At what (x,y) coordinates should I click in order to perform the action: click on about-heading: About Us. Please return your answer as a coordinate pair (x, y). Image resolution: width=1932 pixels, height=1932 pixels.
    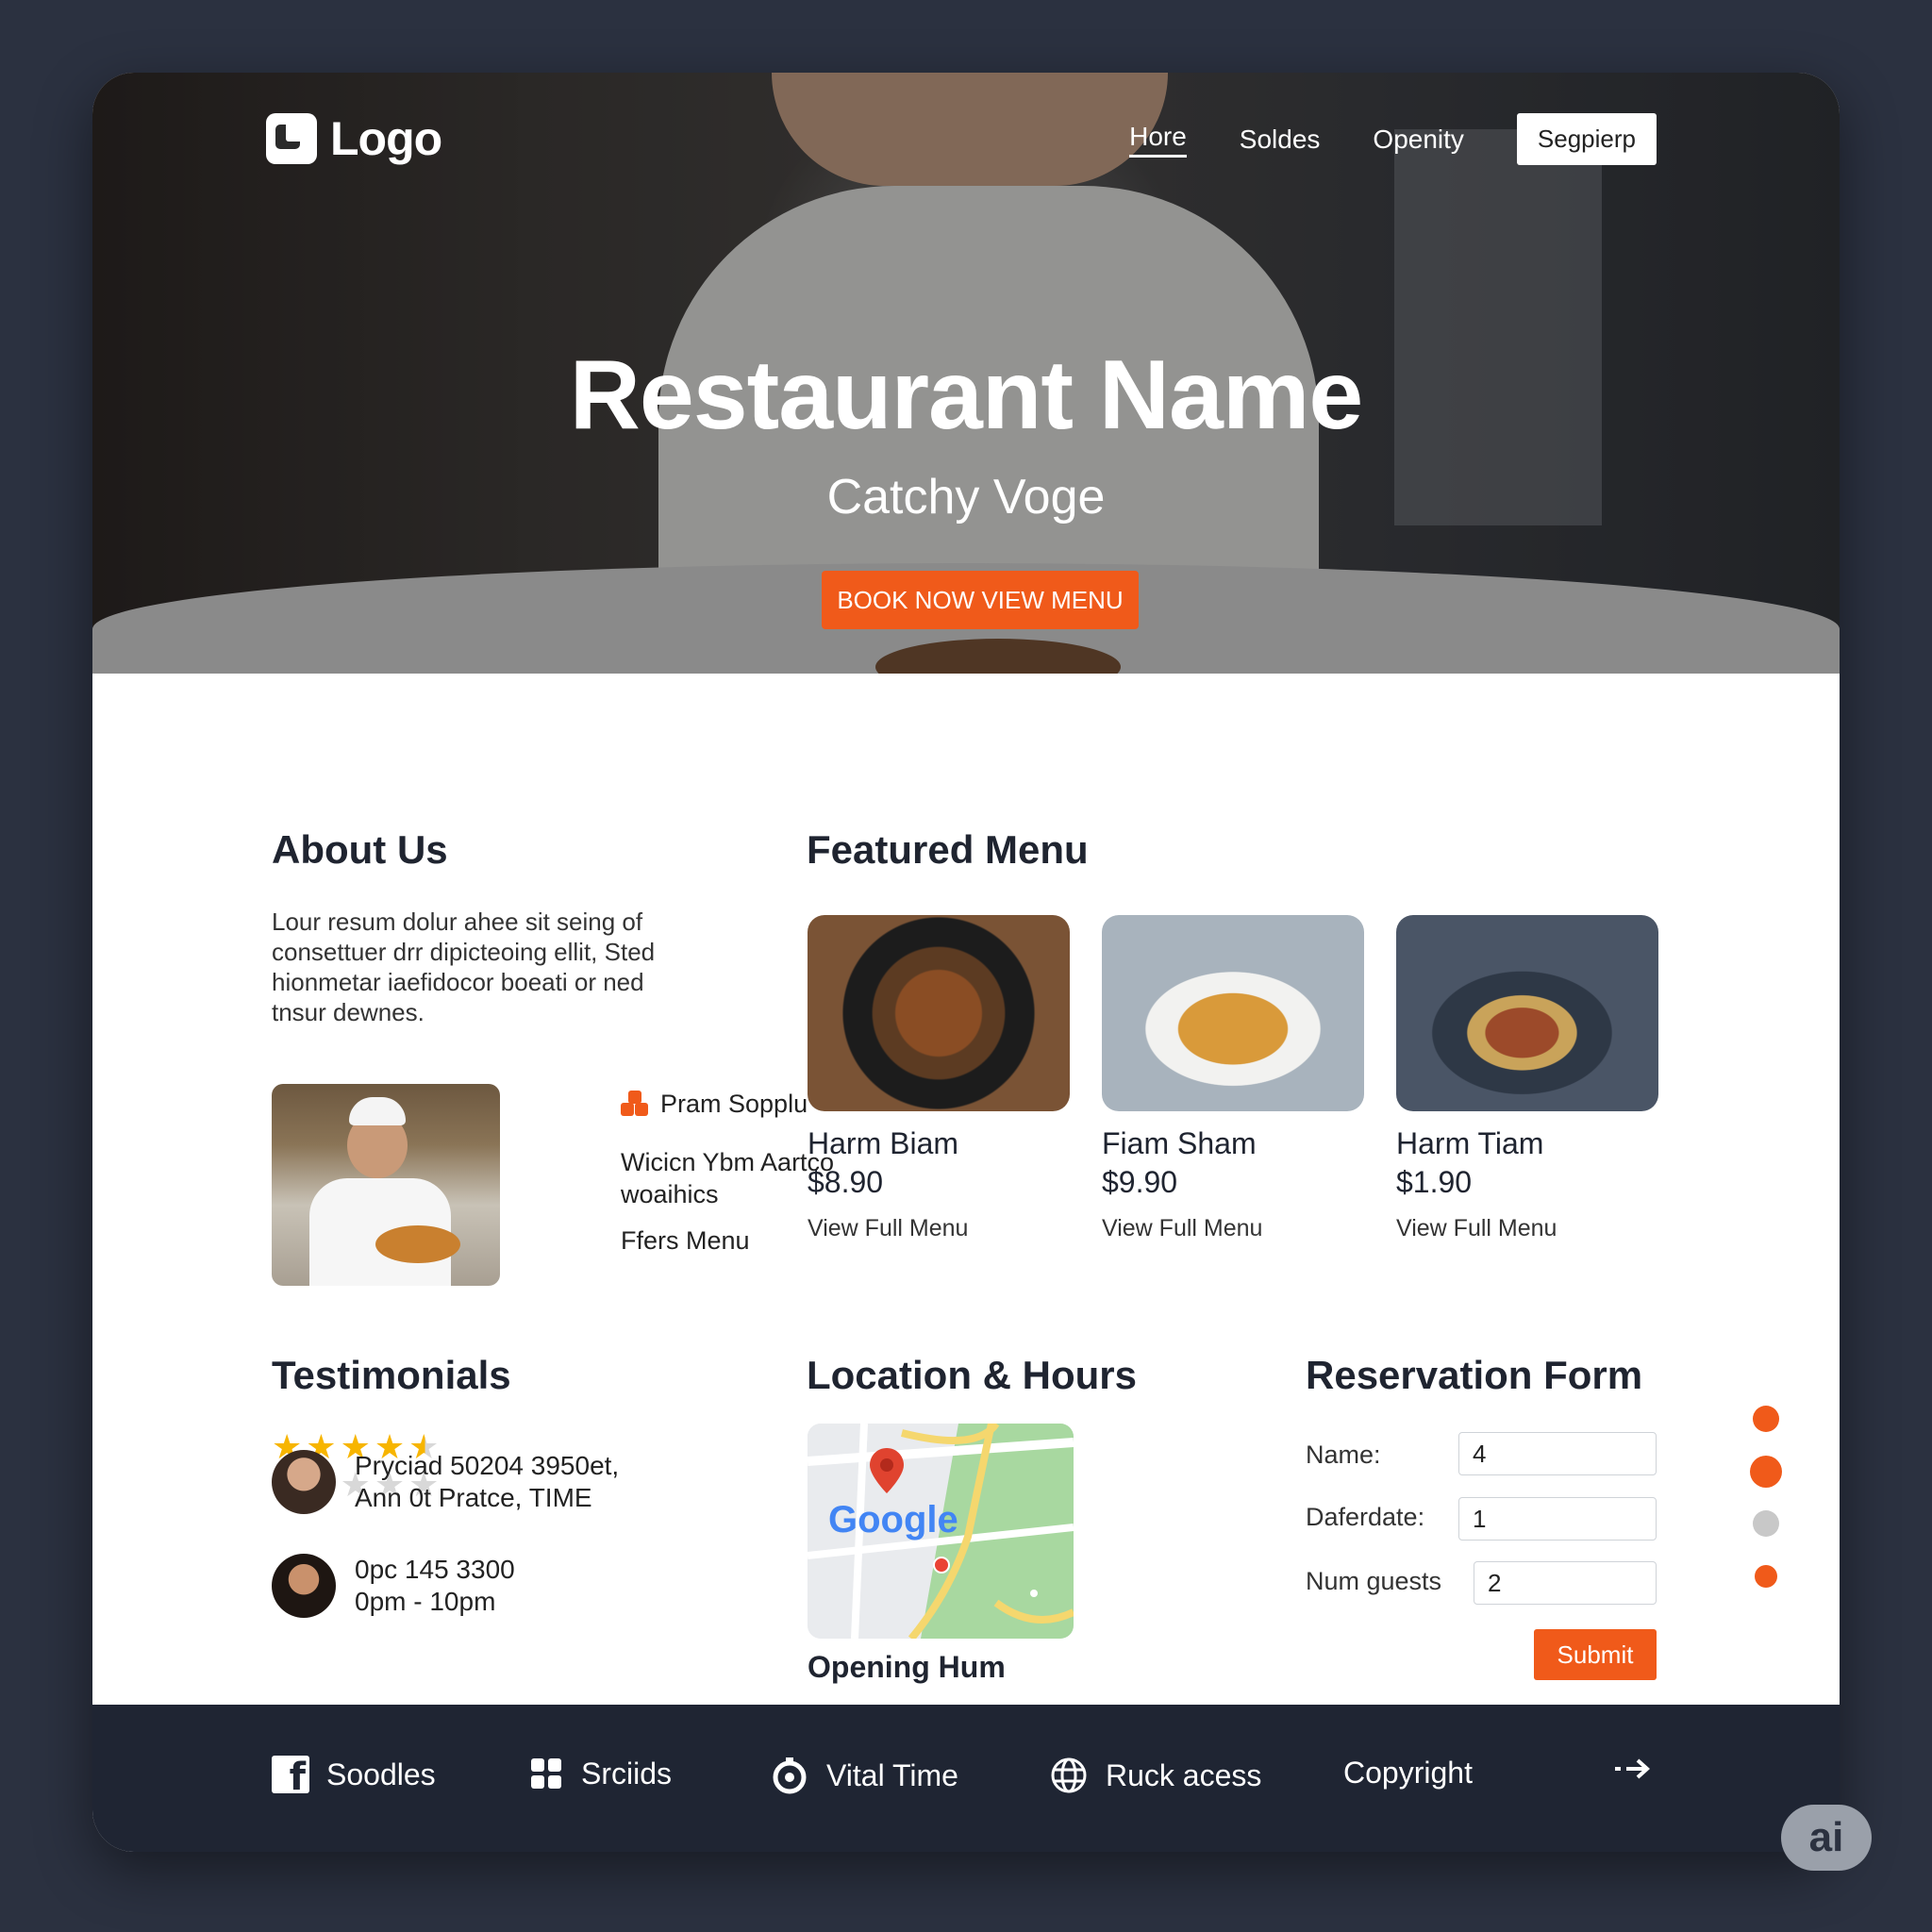
    Looking at the image, I should click on (360, 850).